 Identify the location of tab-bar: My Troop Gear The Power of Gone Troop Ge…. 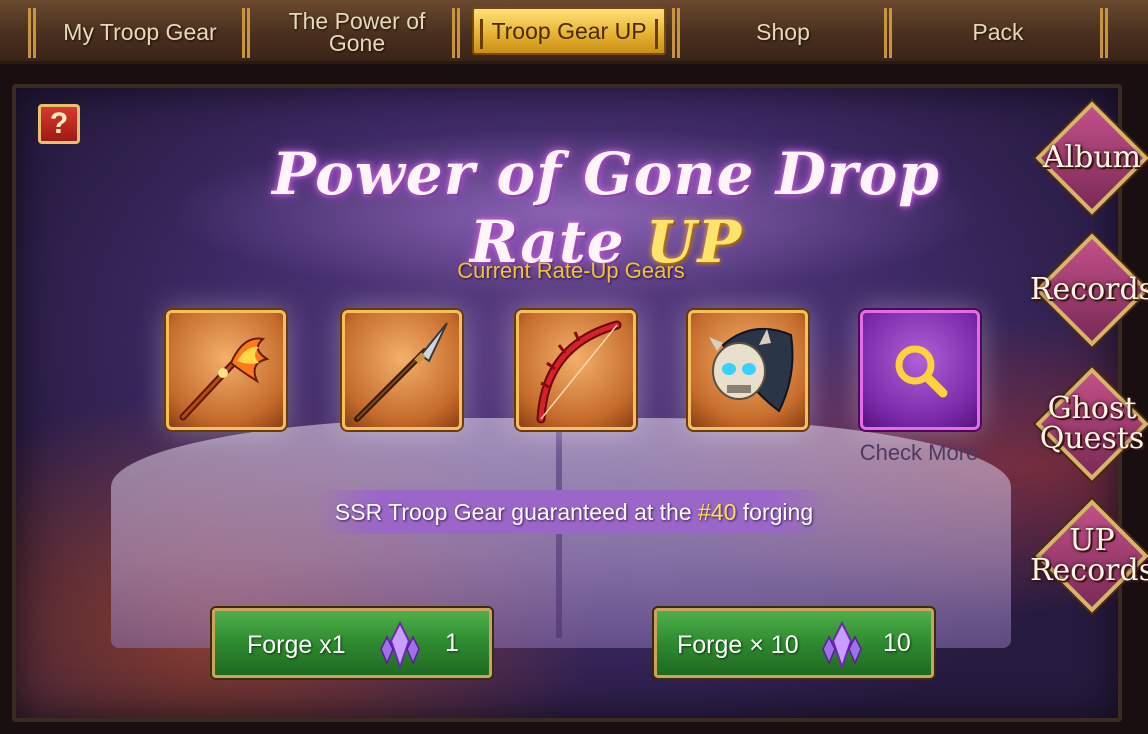
(574, 32).